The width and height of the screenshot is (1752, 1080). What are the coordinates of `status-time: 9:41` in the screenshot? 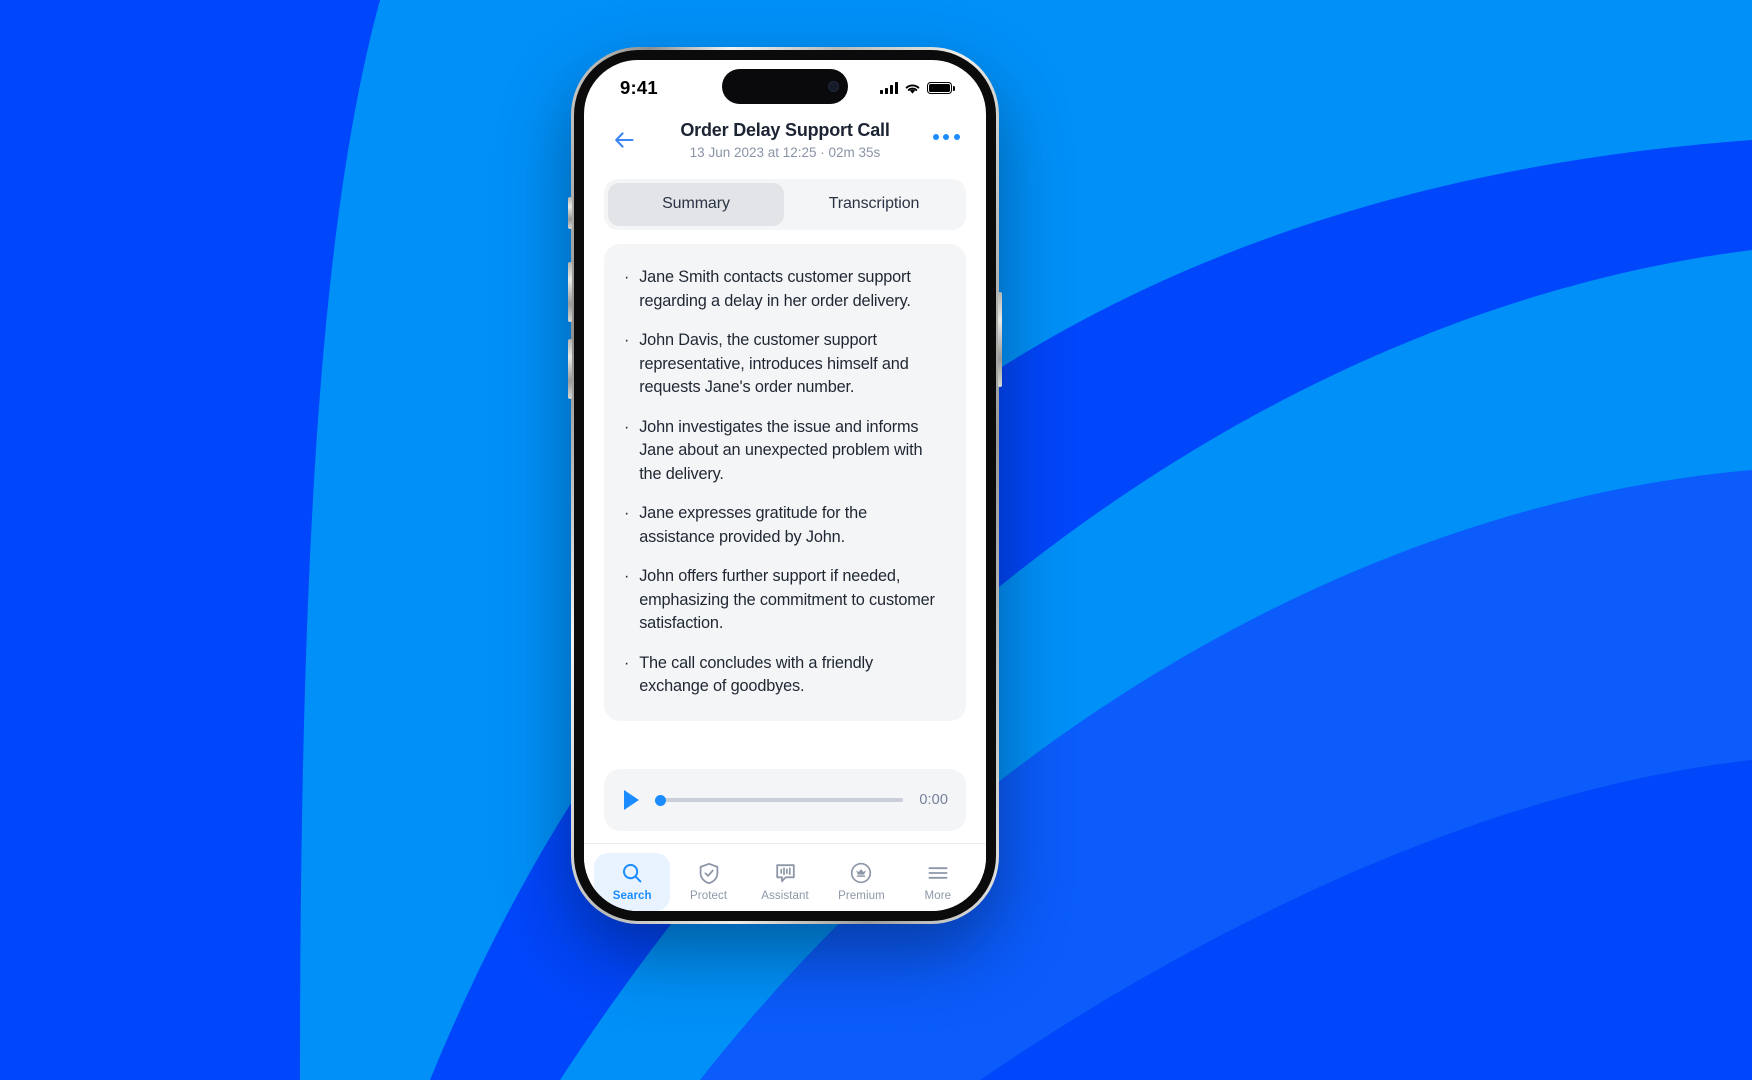 It's located at (639, 87).